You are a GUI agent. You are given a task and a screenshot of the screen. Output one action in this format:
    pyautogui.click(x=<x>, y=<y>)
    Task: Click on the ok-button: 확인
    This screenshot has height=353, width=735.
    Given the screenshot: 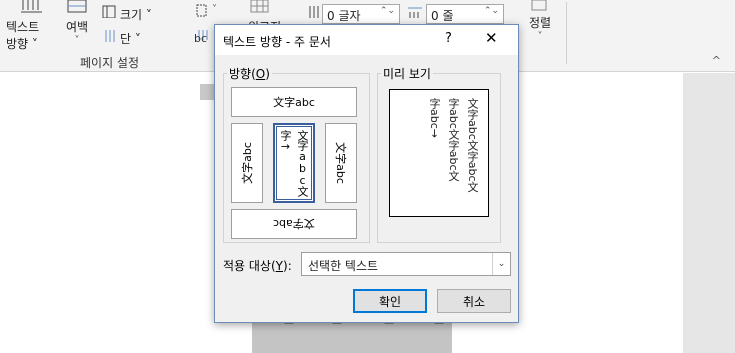 What is the action you would take?
    pyautogui.click(x=390, y=301)
    